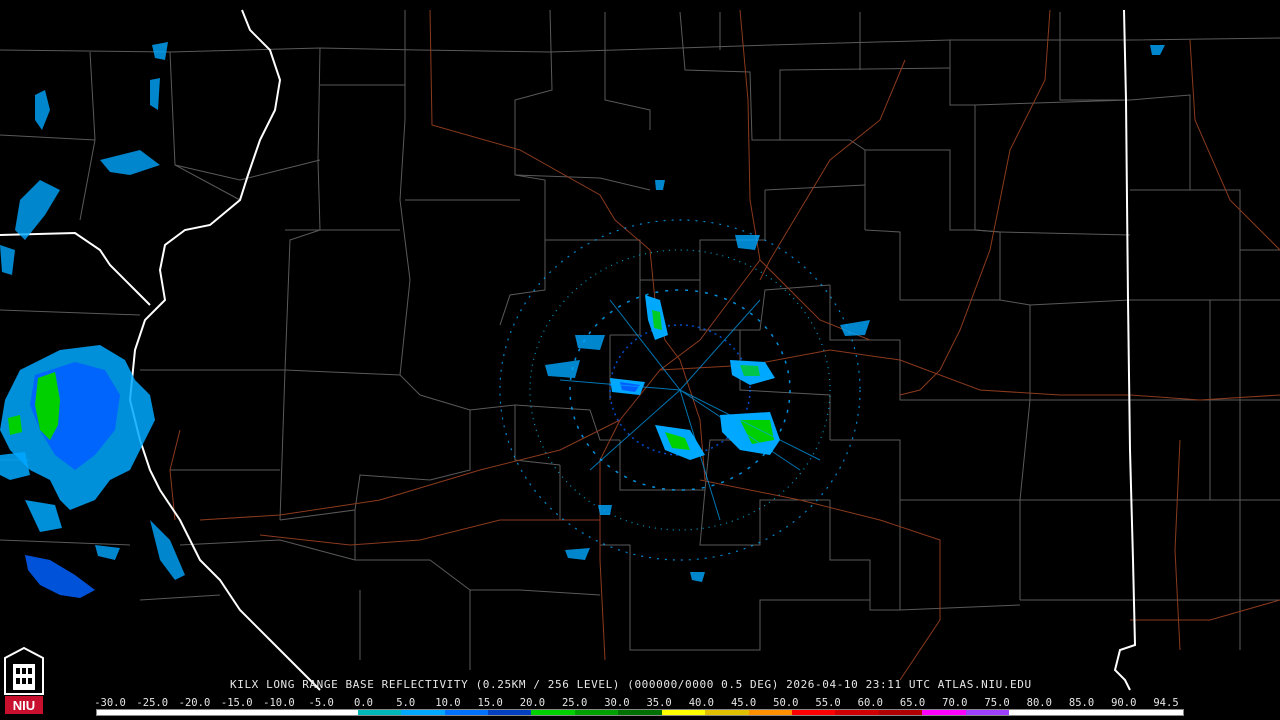 The height and width of the screenshot is (720, 1280). I want to click on colorbar-label: 75.0, so click(997, 703).